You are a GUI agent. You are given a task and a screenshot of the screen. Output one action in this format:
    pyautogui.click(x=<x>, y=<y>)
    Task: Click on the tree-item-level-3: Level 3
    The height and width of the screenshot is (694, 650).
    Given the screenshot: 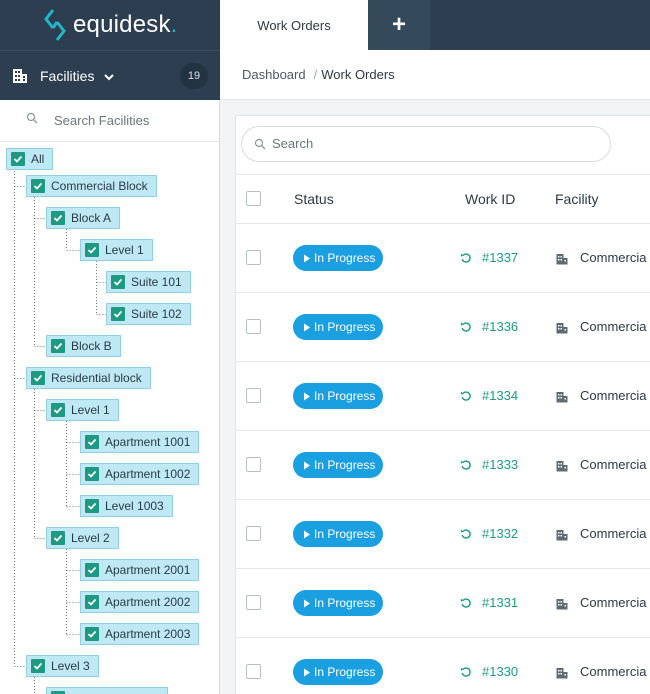 What is the action you would take?
    pyautogui.click(x=62, y=666)
    